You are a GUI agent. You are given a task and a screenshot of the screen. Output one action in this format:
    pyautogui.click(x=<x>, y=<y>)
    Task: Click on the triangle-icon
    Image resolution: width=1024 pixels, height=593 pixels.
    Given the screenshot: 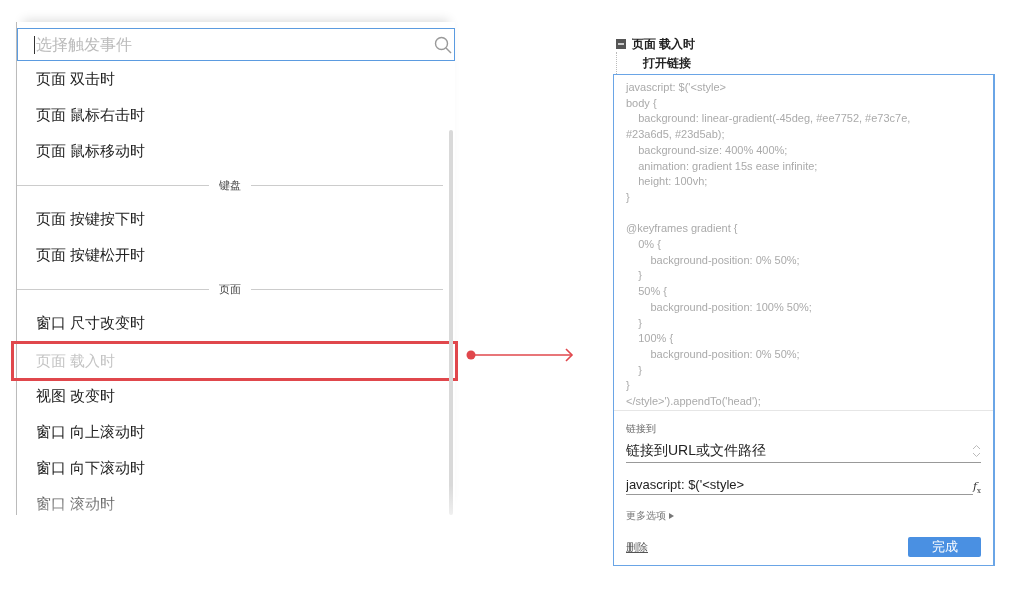 What is the action you would take?
    pyautogui.click(x=671, y=516)
    